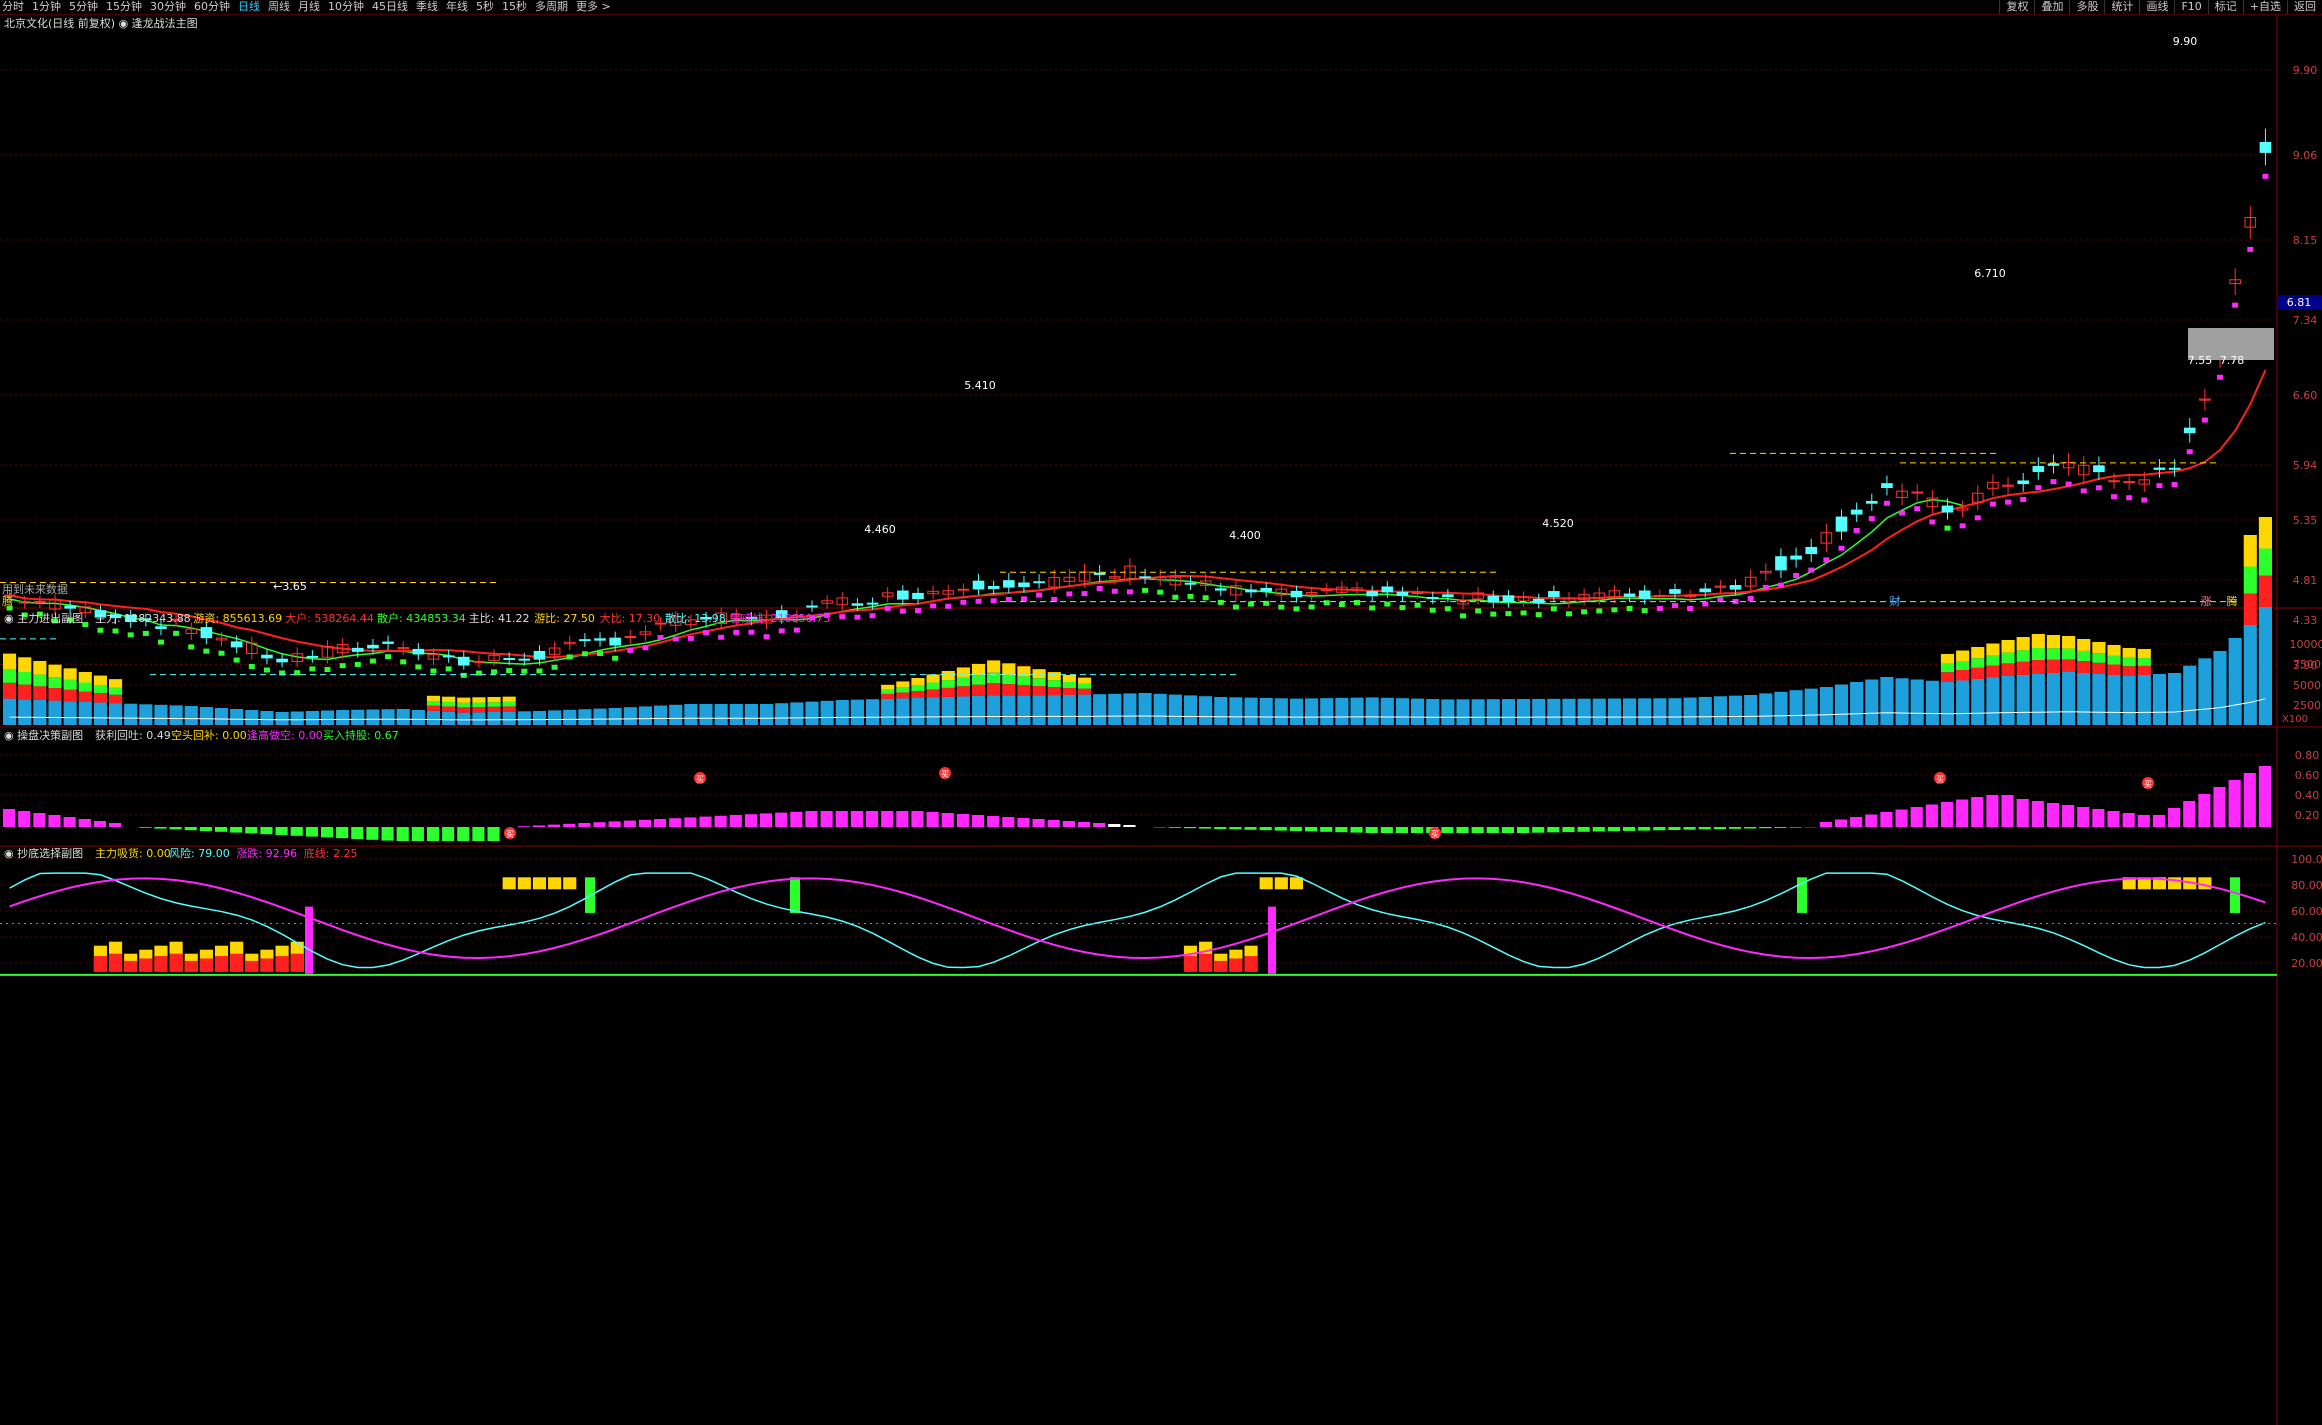 The image size is (2322, 1425). Describe the element at coordinates (2304, 7) in the screenshot. I see `toolbar-button-8: 返回` at that location.